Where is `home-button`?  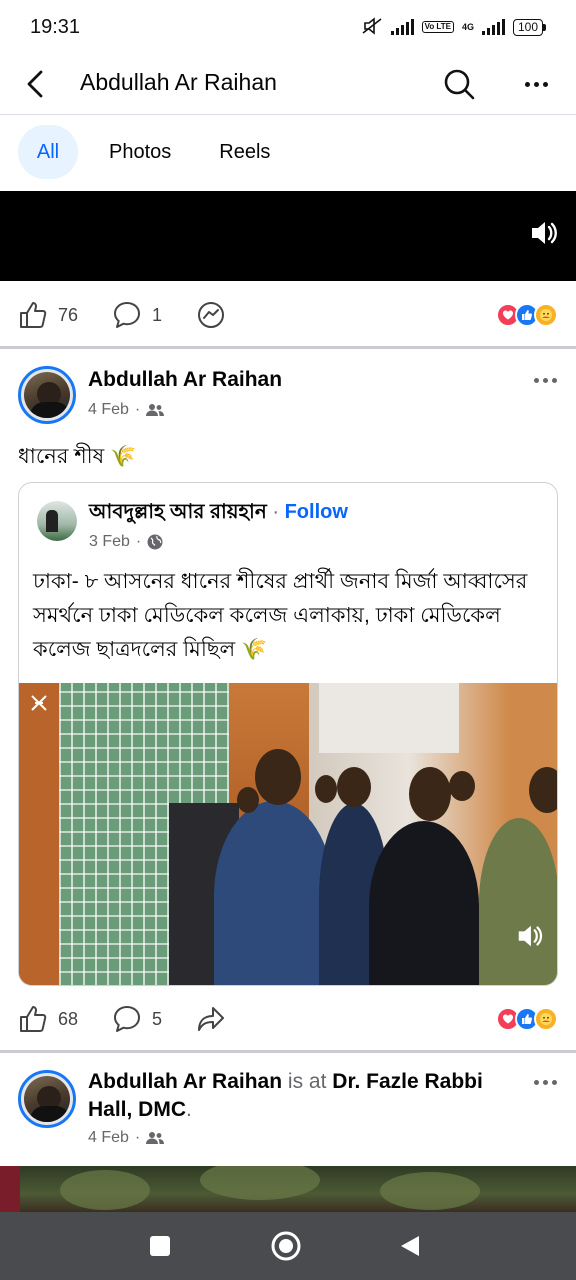
home-button is located at coordinates (286, 1246).